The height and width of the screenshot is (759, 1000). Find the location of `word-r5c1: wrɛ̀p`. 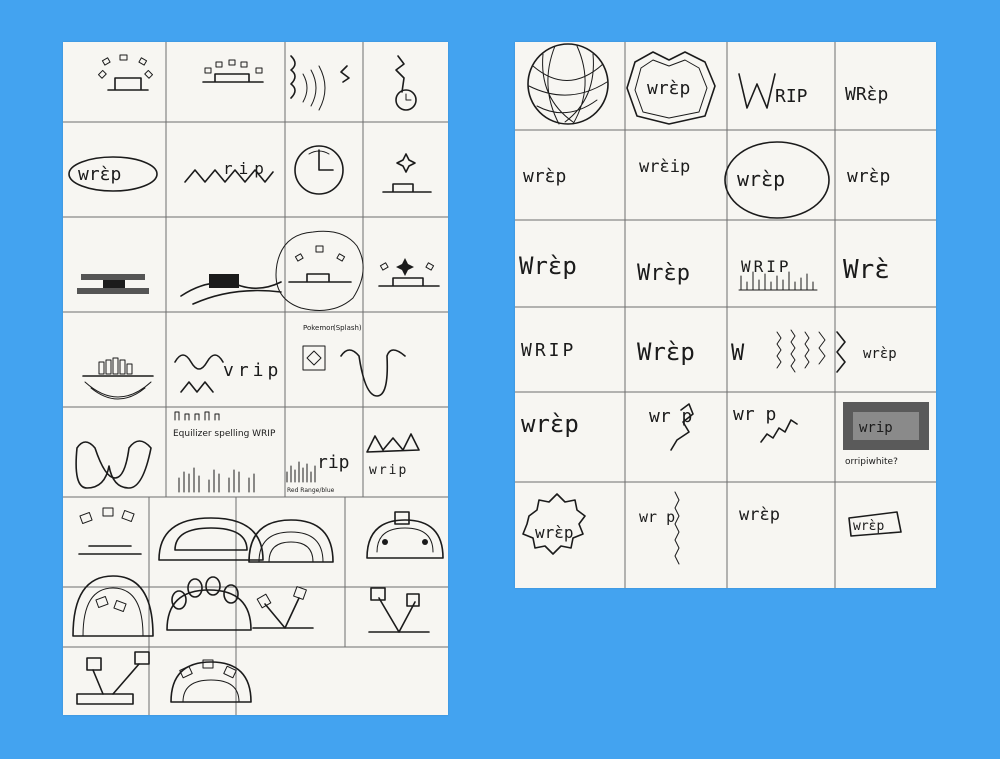

word-r5c1: wrɛ̀p is located at coordinates (550, 424).